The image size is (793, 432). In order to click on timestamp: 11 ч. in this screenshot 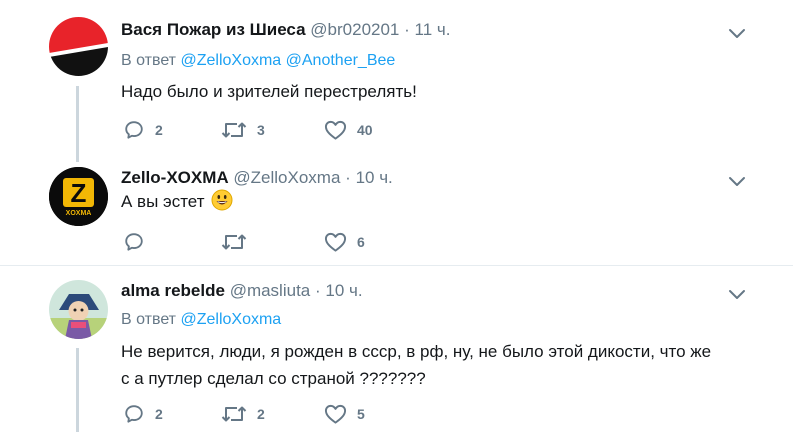, I will do `click(433, 29)`.